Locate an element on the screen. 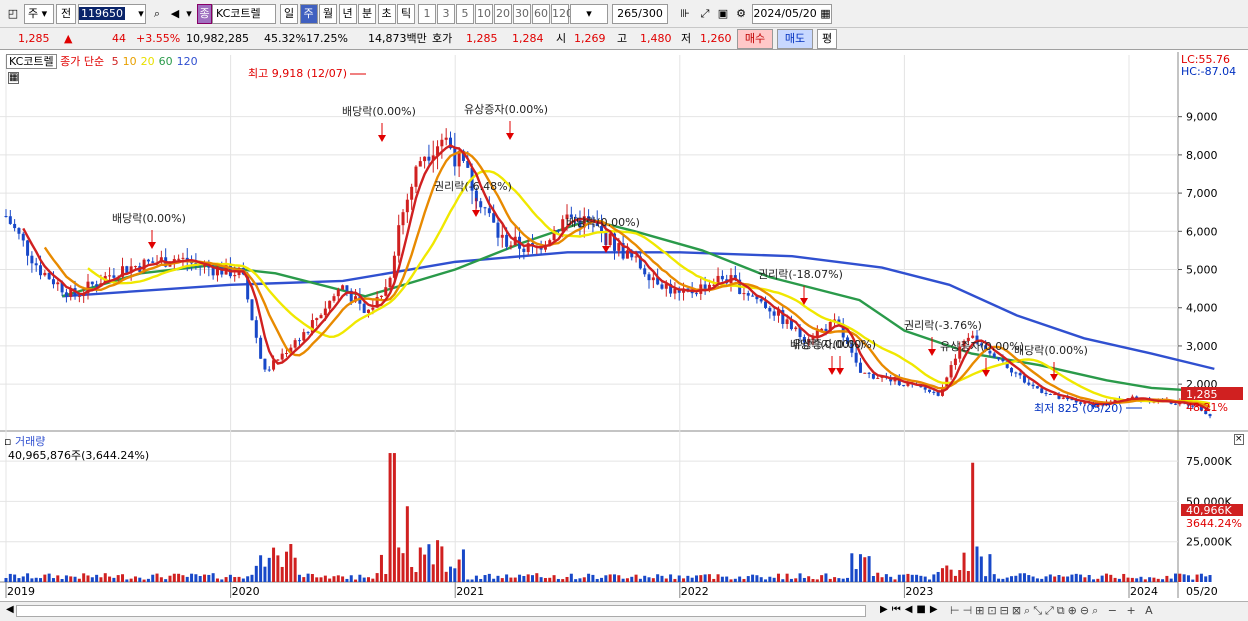  price-tick-label: 7,000 is located at coordinates (1202, 193).